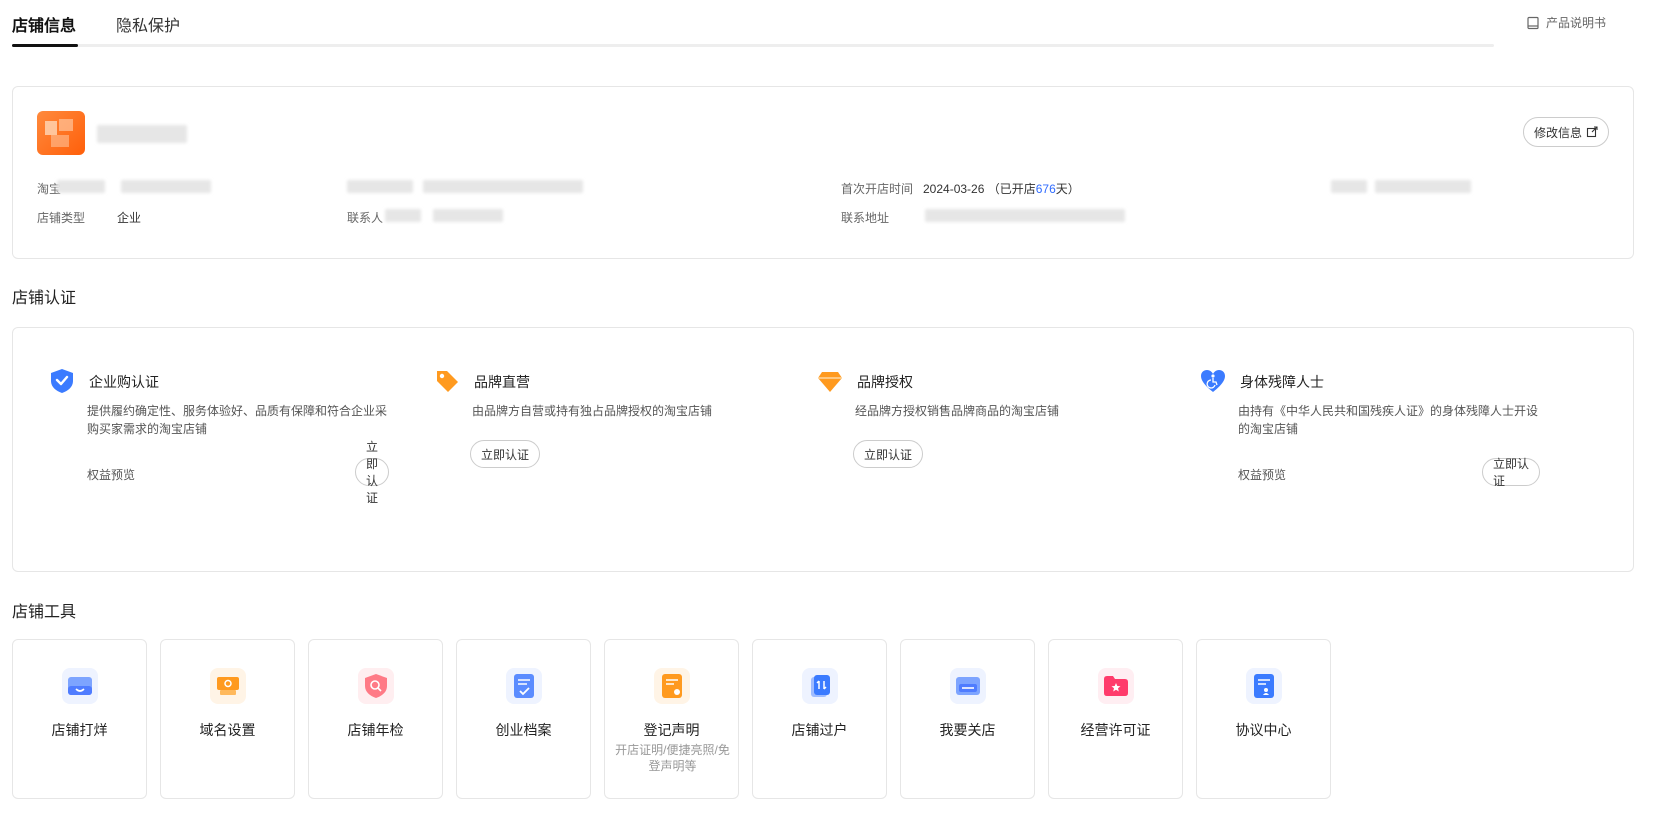 This screenshot has height=833, width=1654. I want to click on open-days-count: 676, so click(1045, 189).